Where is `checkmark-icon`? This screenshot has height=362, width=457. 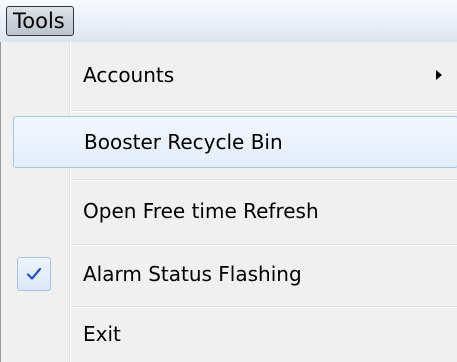
checkmark-icon is located at coordinates (34, 274).